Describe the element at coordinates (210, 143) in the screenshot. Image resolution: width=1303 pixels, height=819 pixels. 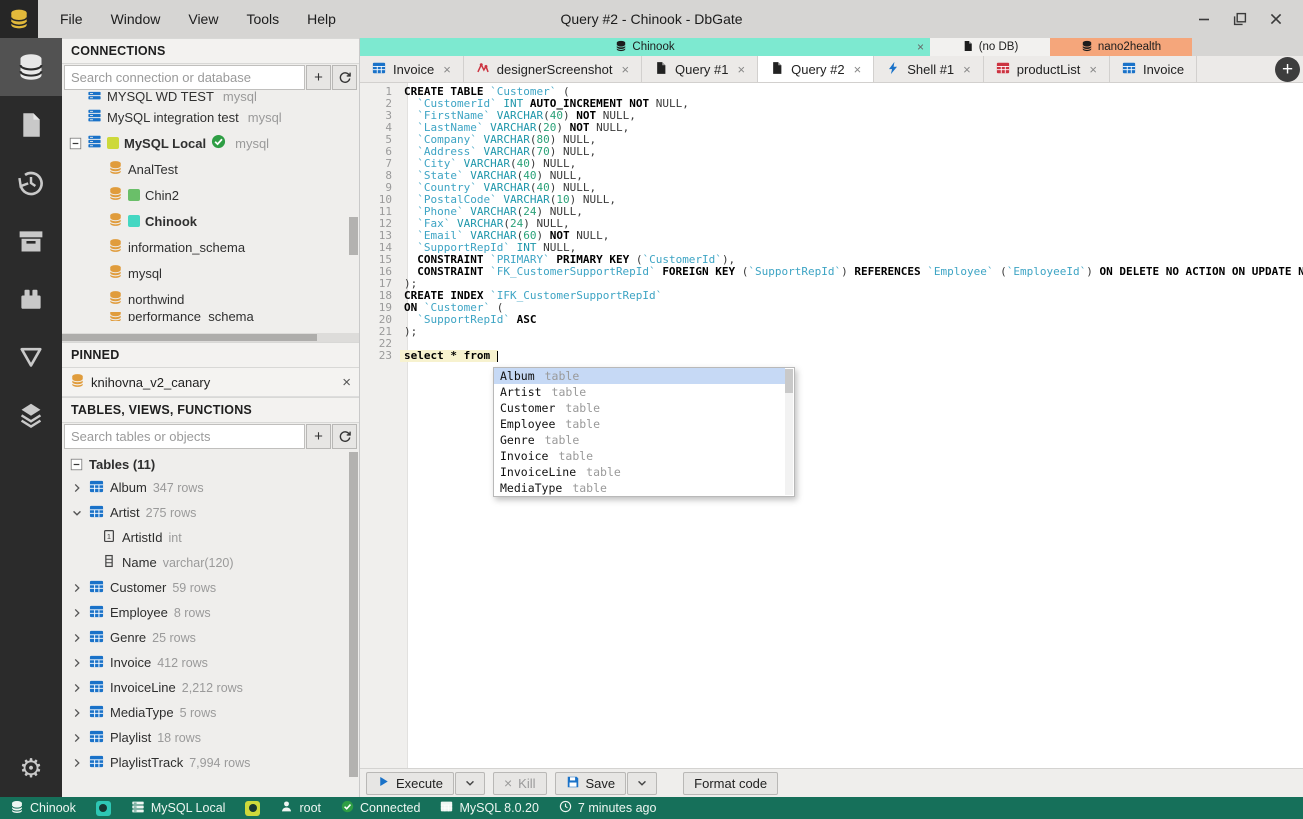
I see `connection-item: MySQL Local mysql` at that location.